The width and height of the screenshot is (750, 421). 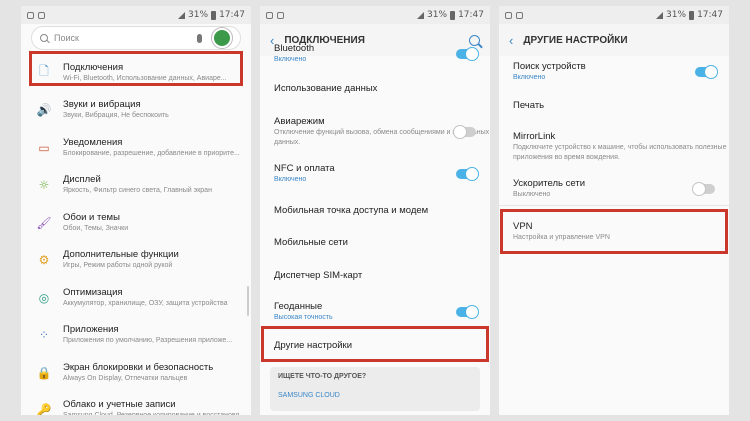 I want to click on screen-header: ‹ ДРУГИЕ НАСТРОЙКИ, so click(x=614, y=40).